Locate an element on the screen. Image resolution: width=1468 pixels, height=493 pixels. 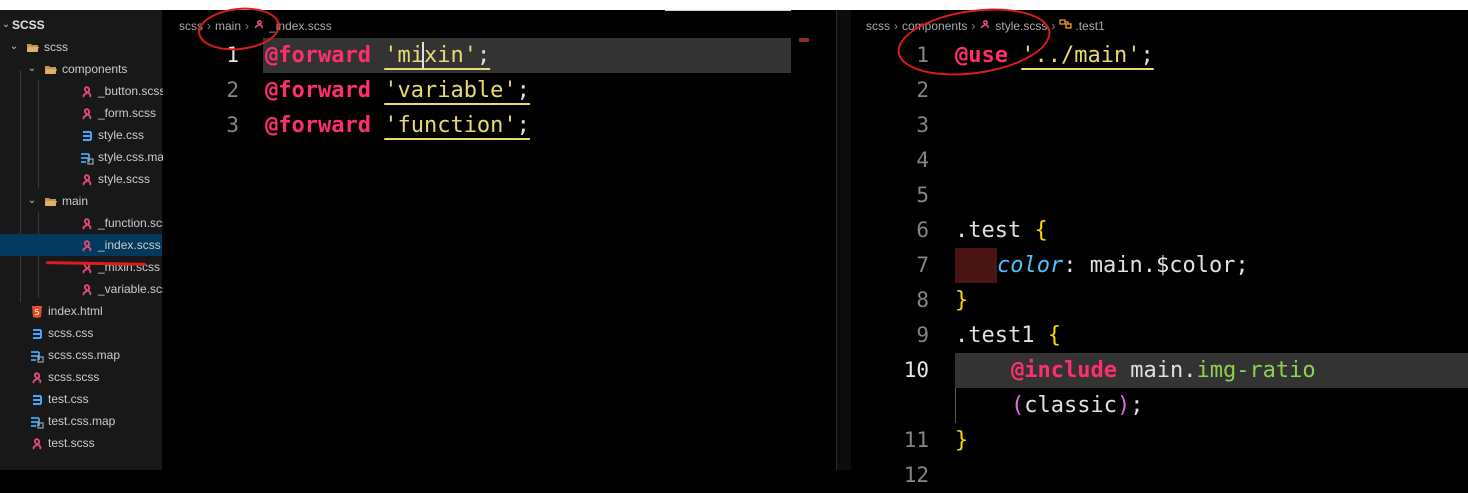
token-paren: ( is located at coordinates (1018, 405).